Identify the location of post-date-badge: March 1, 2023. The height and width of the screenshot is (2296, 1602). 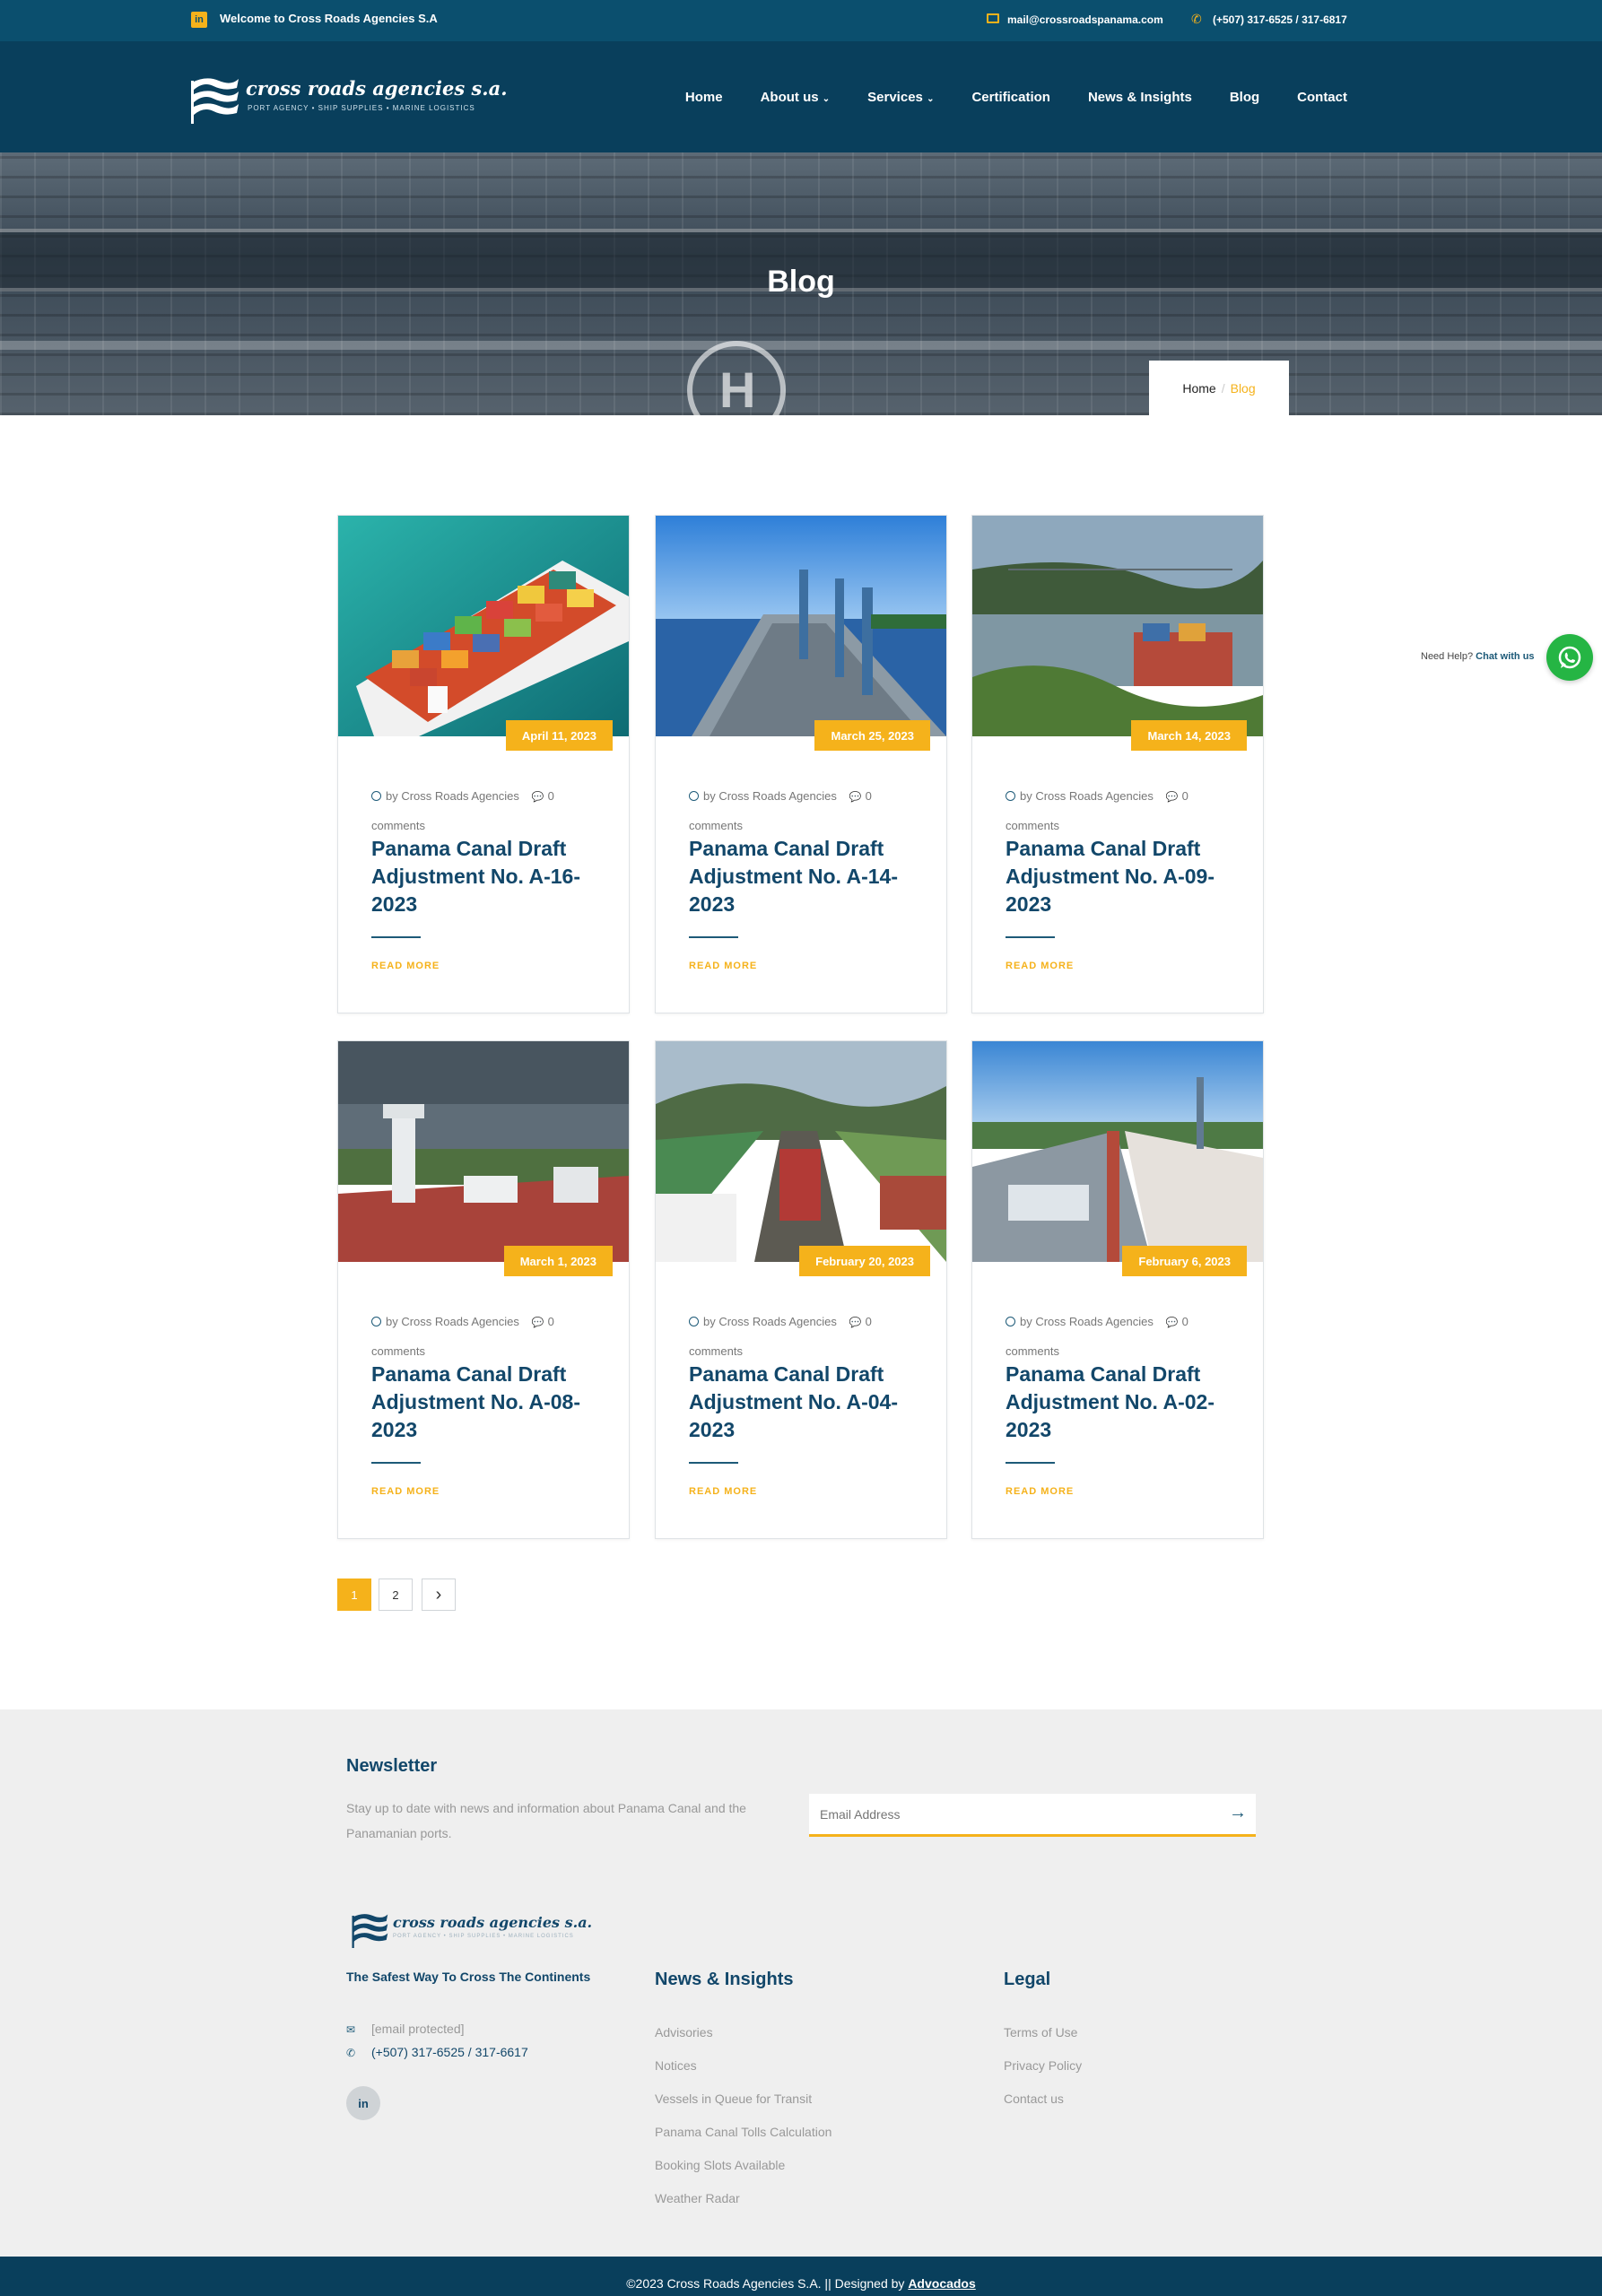
(558, 1261).